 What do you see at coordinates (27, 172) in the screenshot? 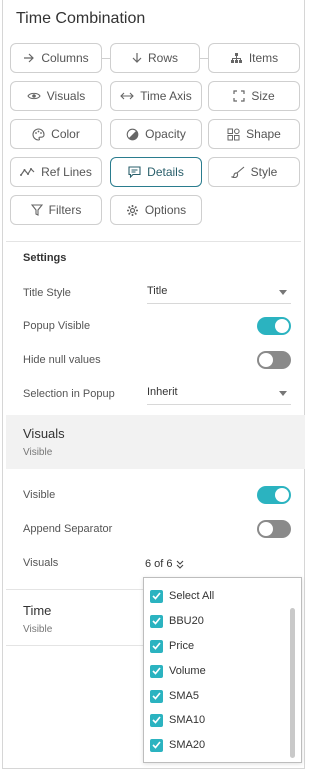
I see `line-chart-icon` at bounding box center [27, 172].